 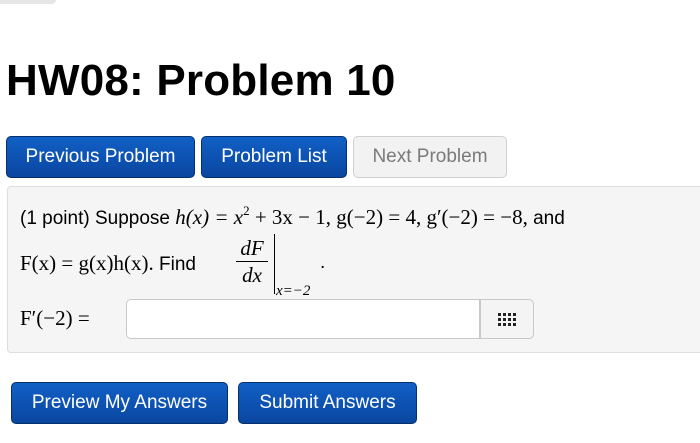 What do you see at coordinates (87, 263) in the screenshot?
I see `F-definition: F(x) = g(x)h(x).` at bounding box center [87, 263].